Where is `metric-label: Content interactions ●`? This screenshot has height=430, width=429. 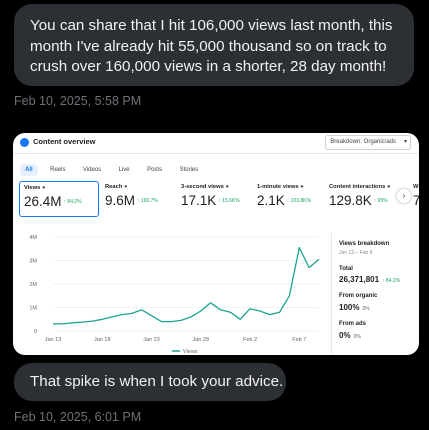 metric-label: Content interactions ● is located at coordinates (360, 187).